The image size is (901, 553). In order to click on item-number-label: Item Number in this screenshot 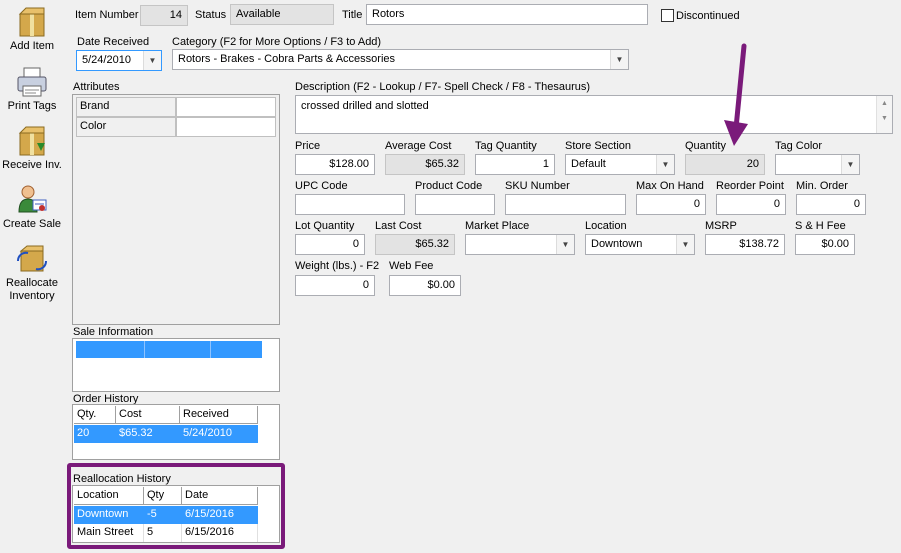, I will do `click(107, 15)`.